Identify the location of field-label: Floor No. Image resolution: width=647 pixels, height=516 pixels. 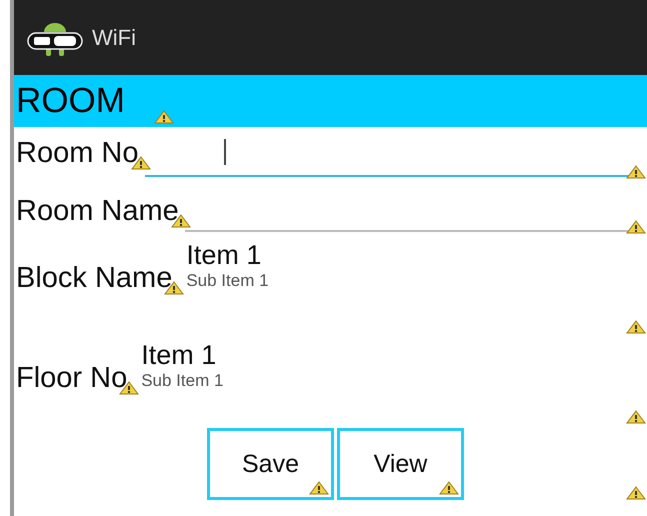
(72, 378).